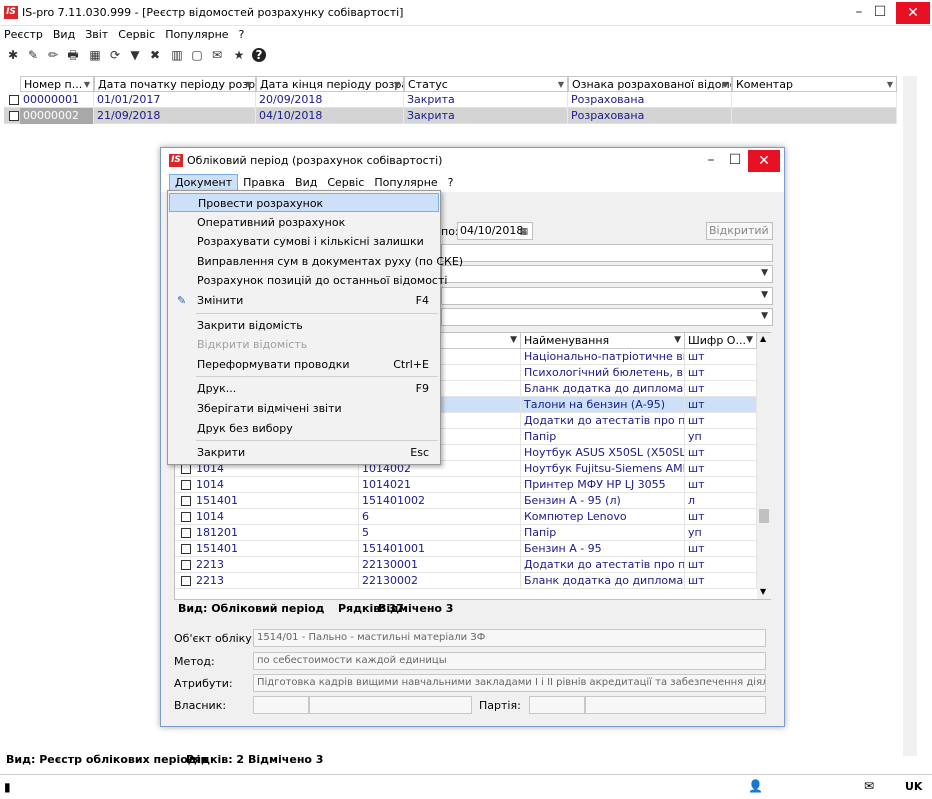 The height and width of the screenshot is (799, 932). I want to click on menu-item: Друк без вибору, so click(304, 428).